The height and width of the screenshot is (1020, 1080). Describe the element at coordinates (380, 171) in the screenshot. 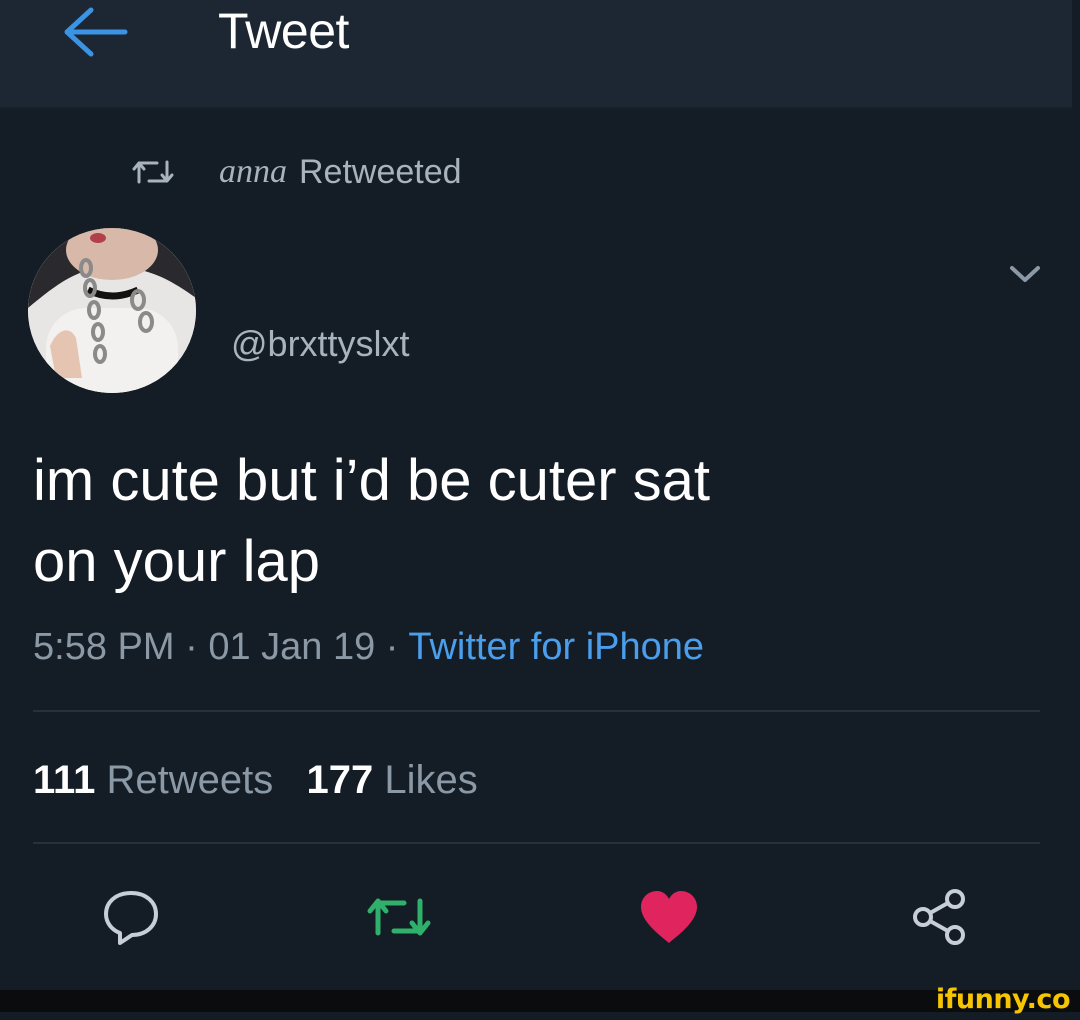

I see `retweeted-label: Retweeted` at that location.